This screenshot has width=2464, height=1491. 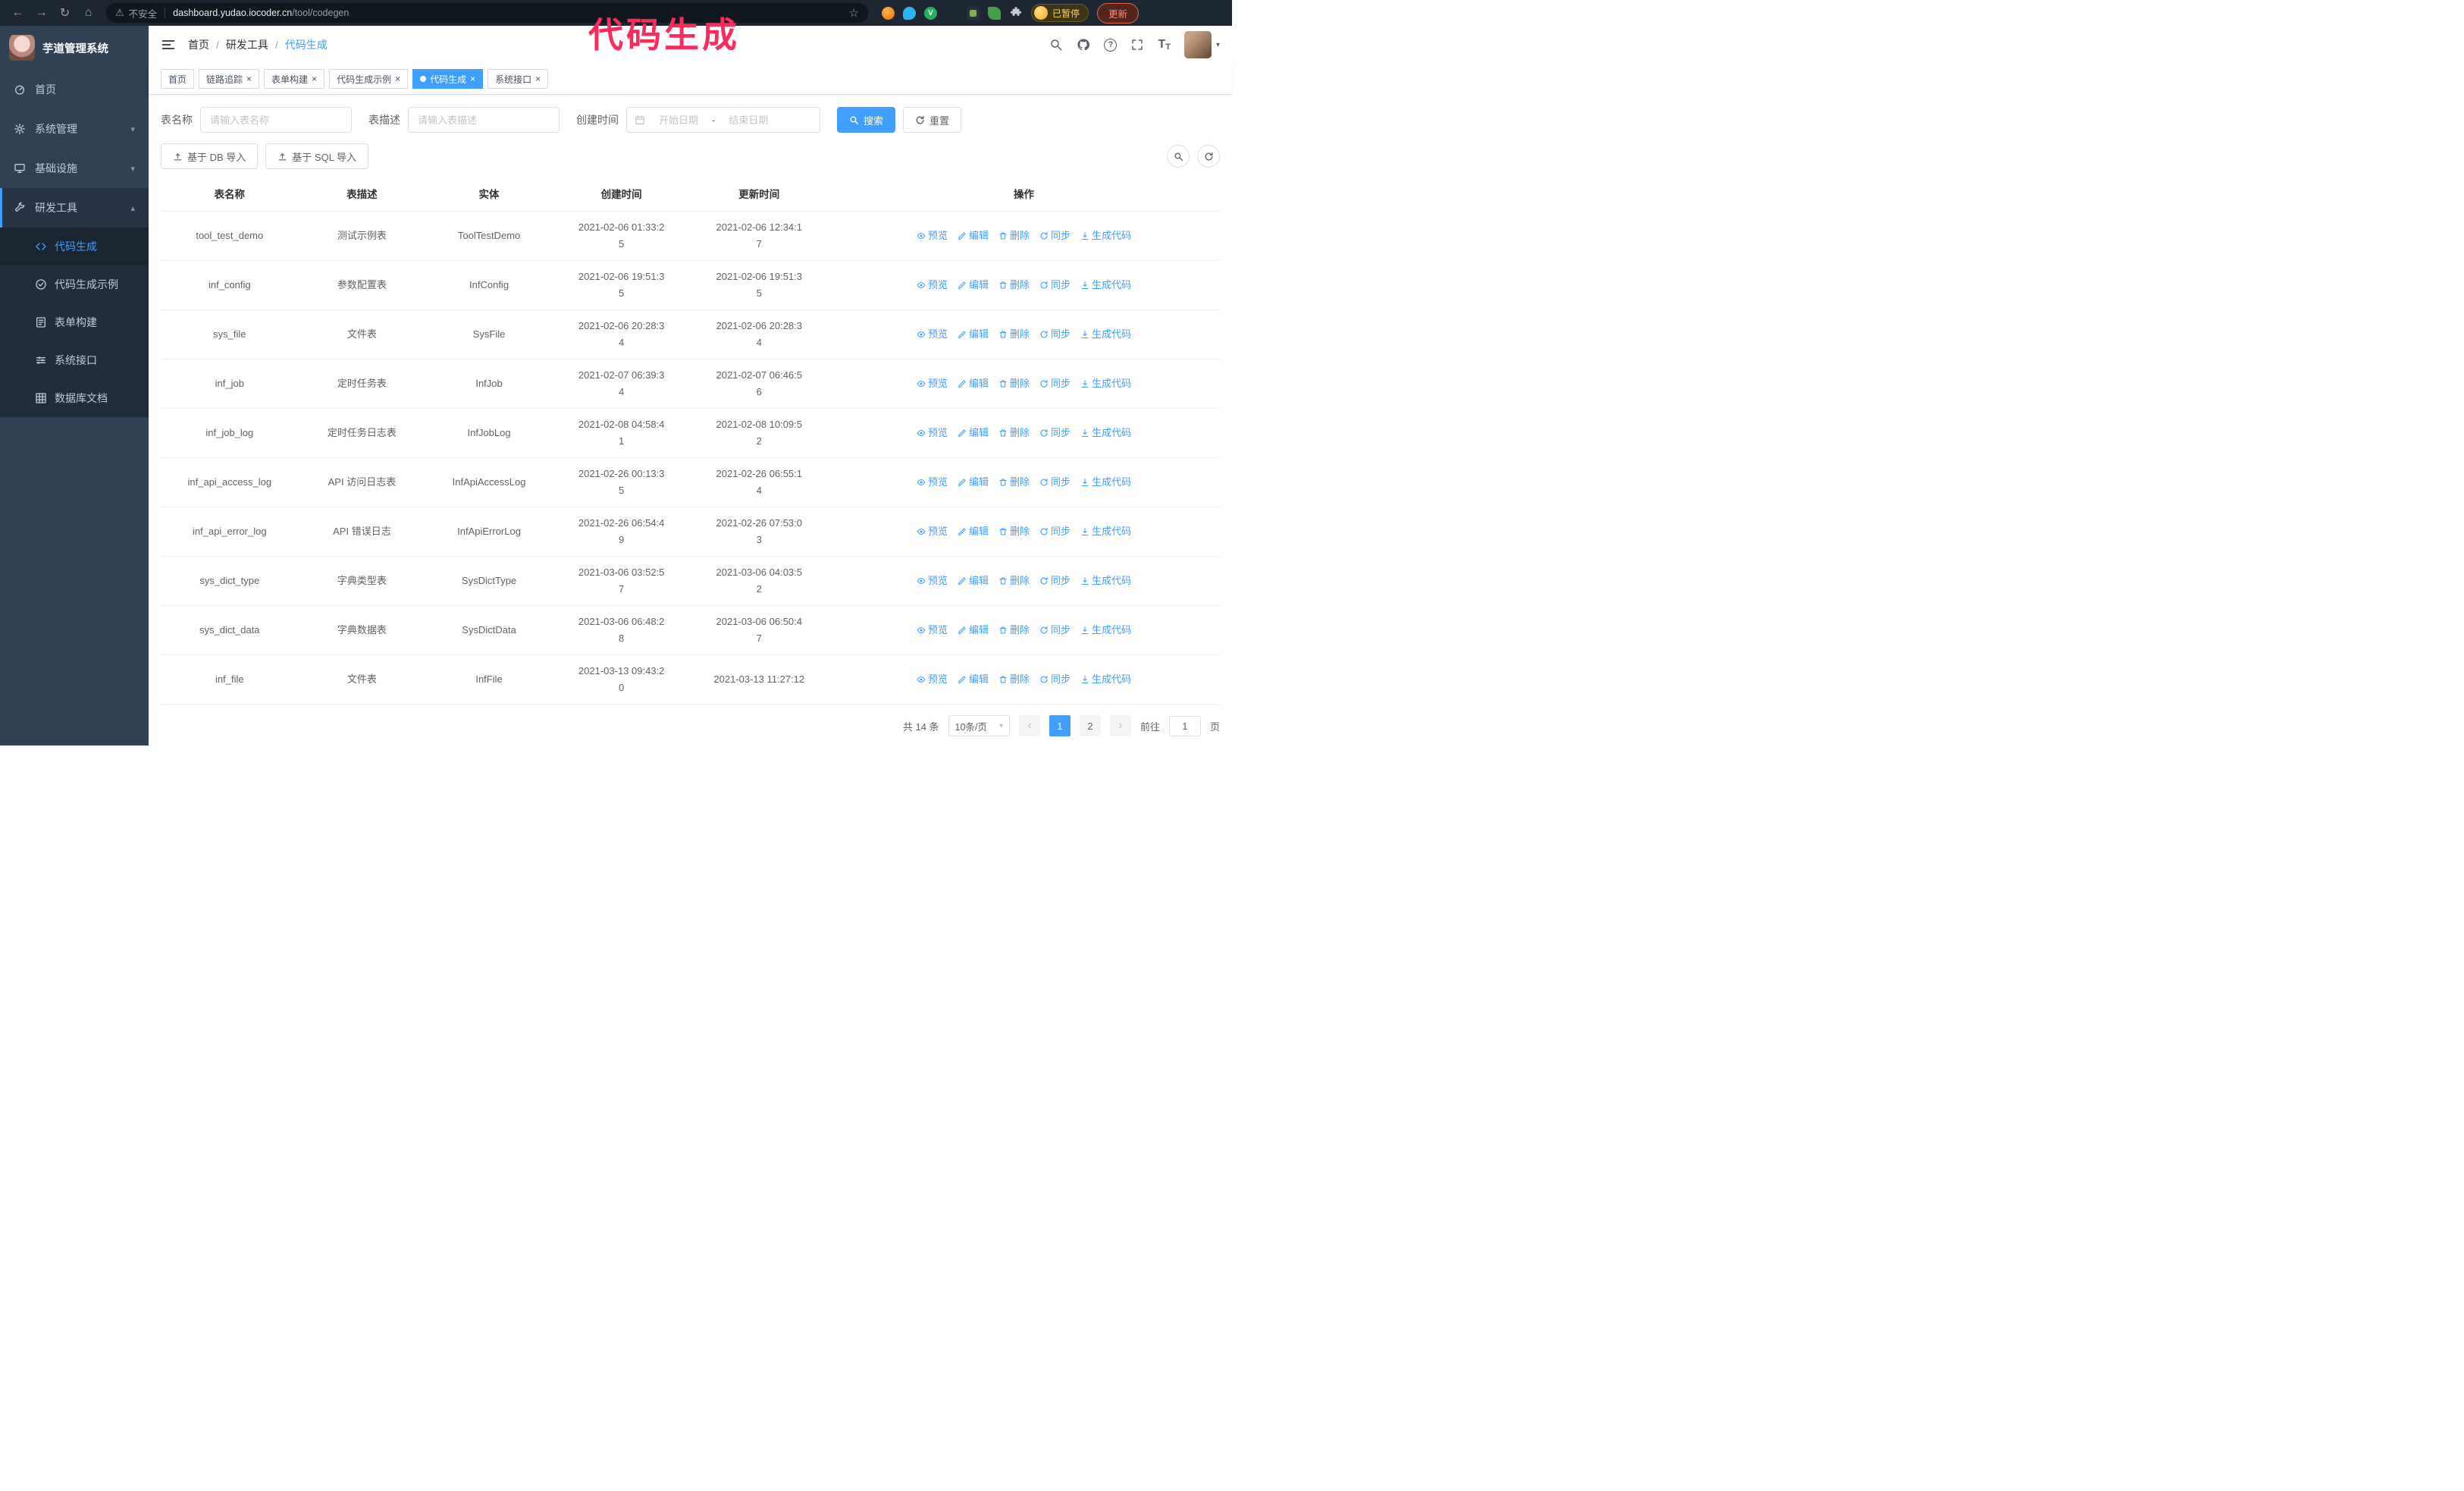 I want to click on start-date-input, so click(x=678, y=120).